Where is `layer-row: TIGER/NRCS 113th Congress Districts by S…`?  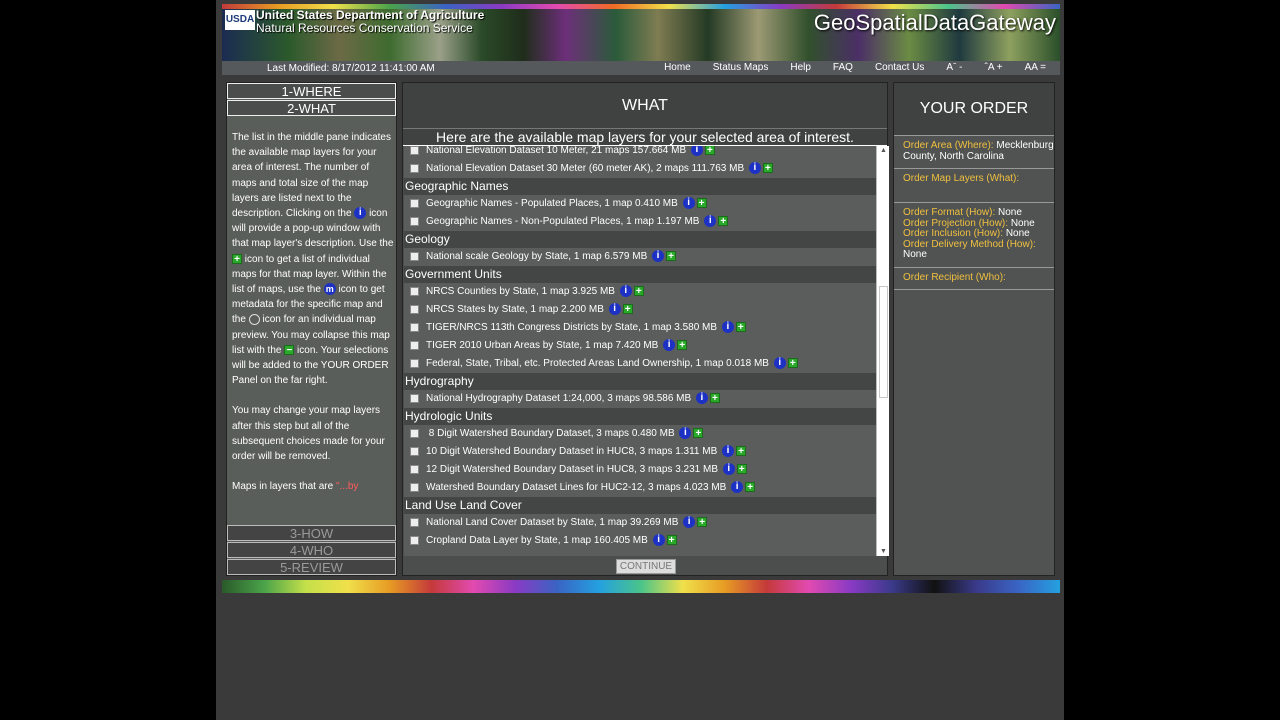 layer-row: TIGER/NRCS 113th Congress Districts by S… is located at coordinates (640, 328).